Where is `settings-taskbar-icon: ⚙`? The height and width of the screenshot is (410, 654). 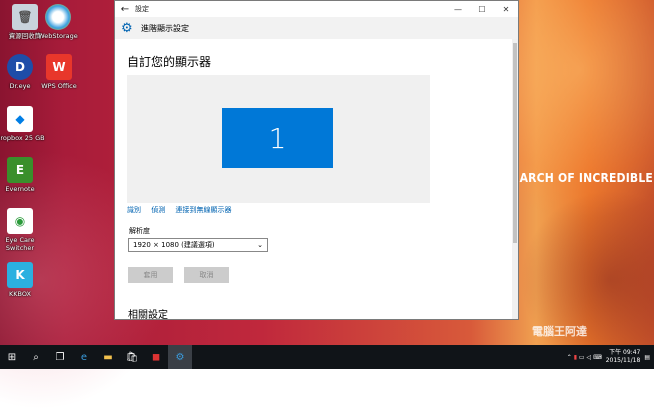
settings-taskbar-icon: ⚙ is located at coordinates (180, 357).